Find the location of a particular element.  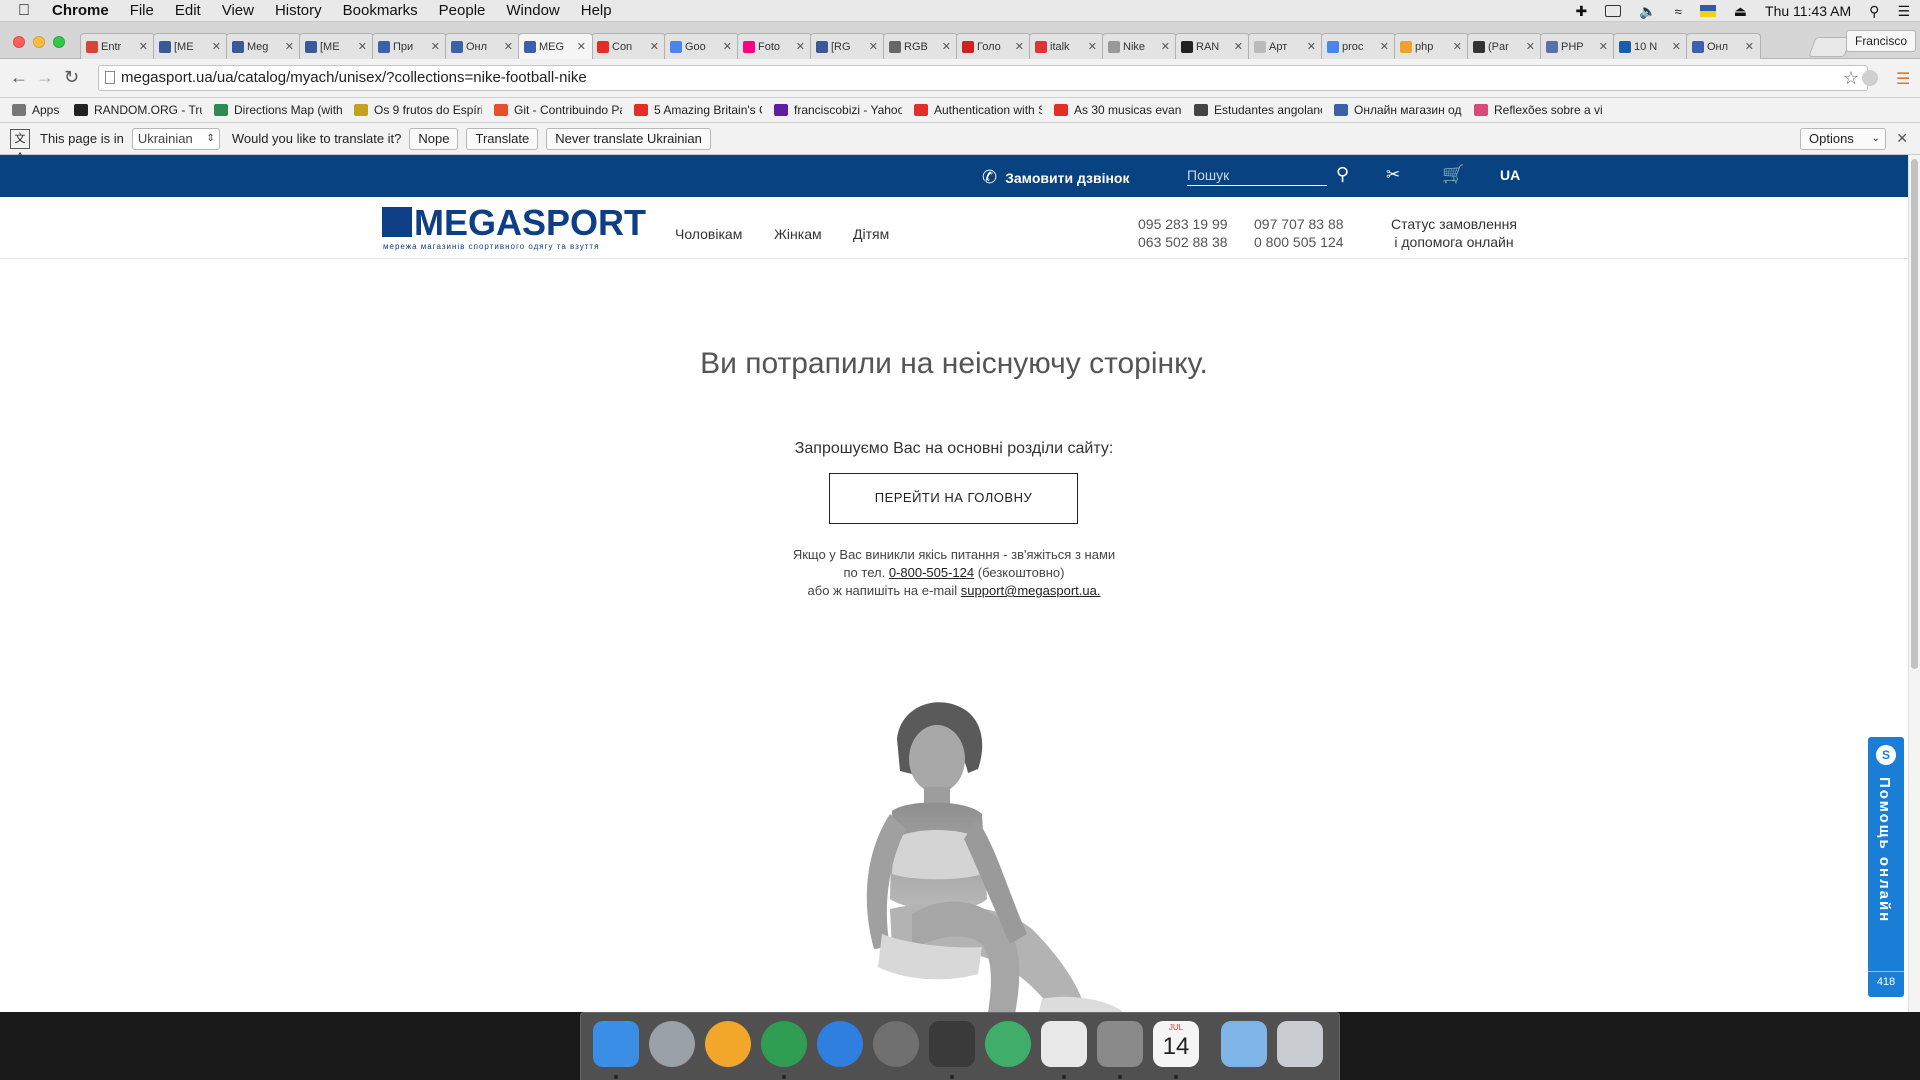

browser-tab: php ✕ is located at coordinates (1431, 46).